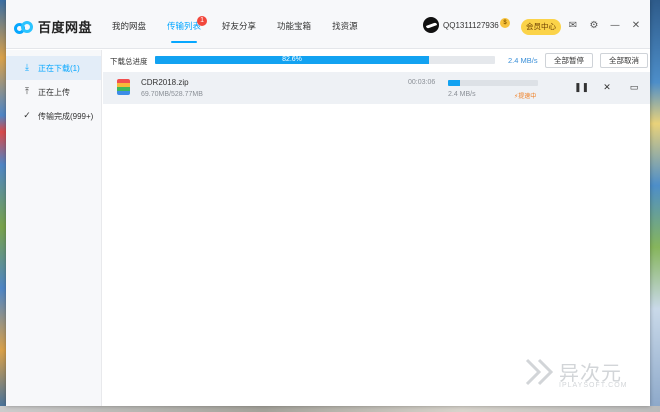 This screenshot has height=412, width=660. I want to click on file-progress-fill, so click(454, 83).